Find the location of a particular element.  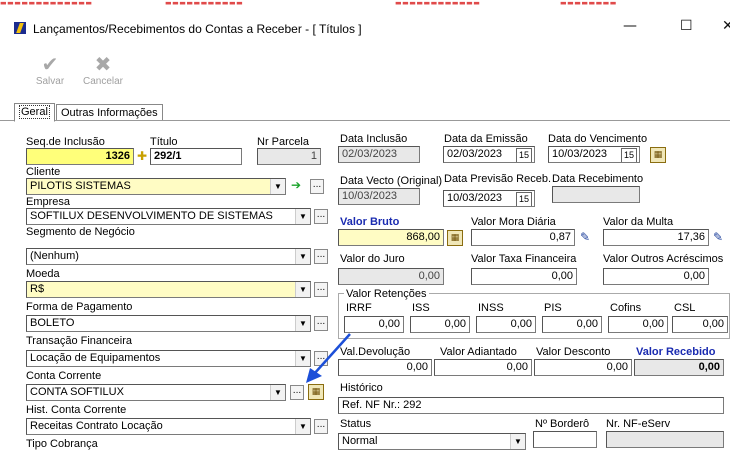

cancel-button: ✖ Cancelar is located at coordinates (103, 70).